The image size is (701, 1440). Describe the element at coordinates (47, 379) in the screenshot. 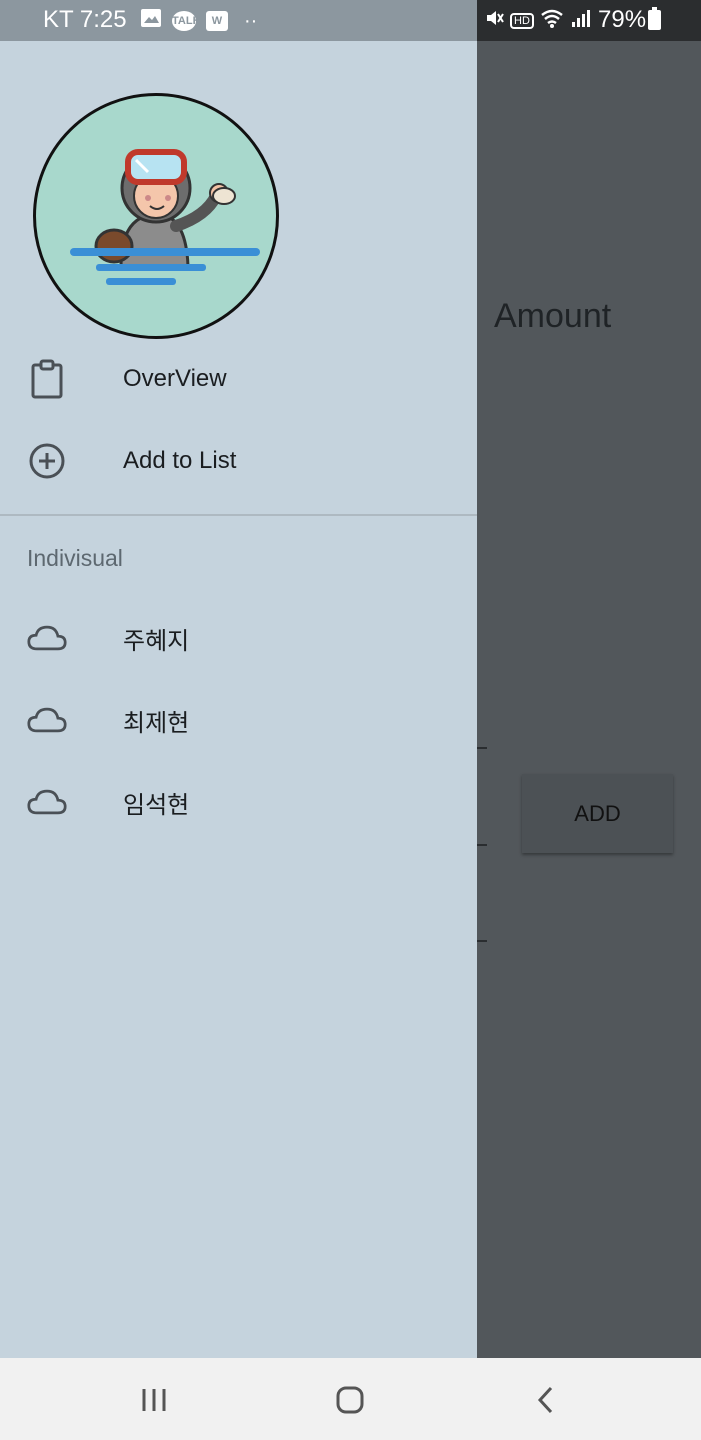

I see `clipboard-icon` at that location.